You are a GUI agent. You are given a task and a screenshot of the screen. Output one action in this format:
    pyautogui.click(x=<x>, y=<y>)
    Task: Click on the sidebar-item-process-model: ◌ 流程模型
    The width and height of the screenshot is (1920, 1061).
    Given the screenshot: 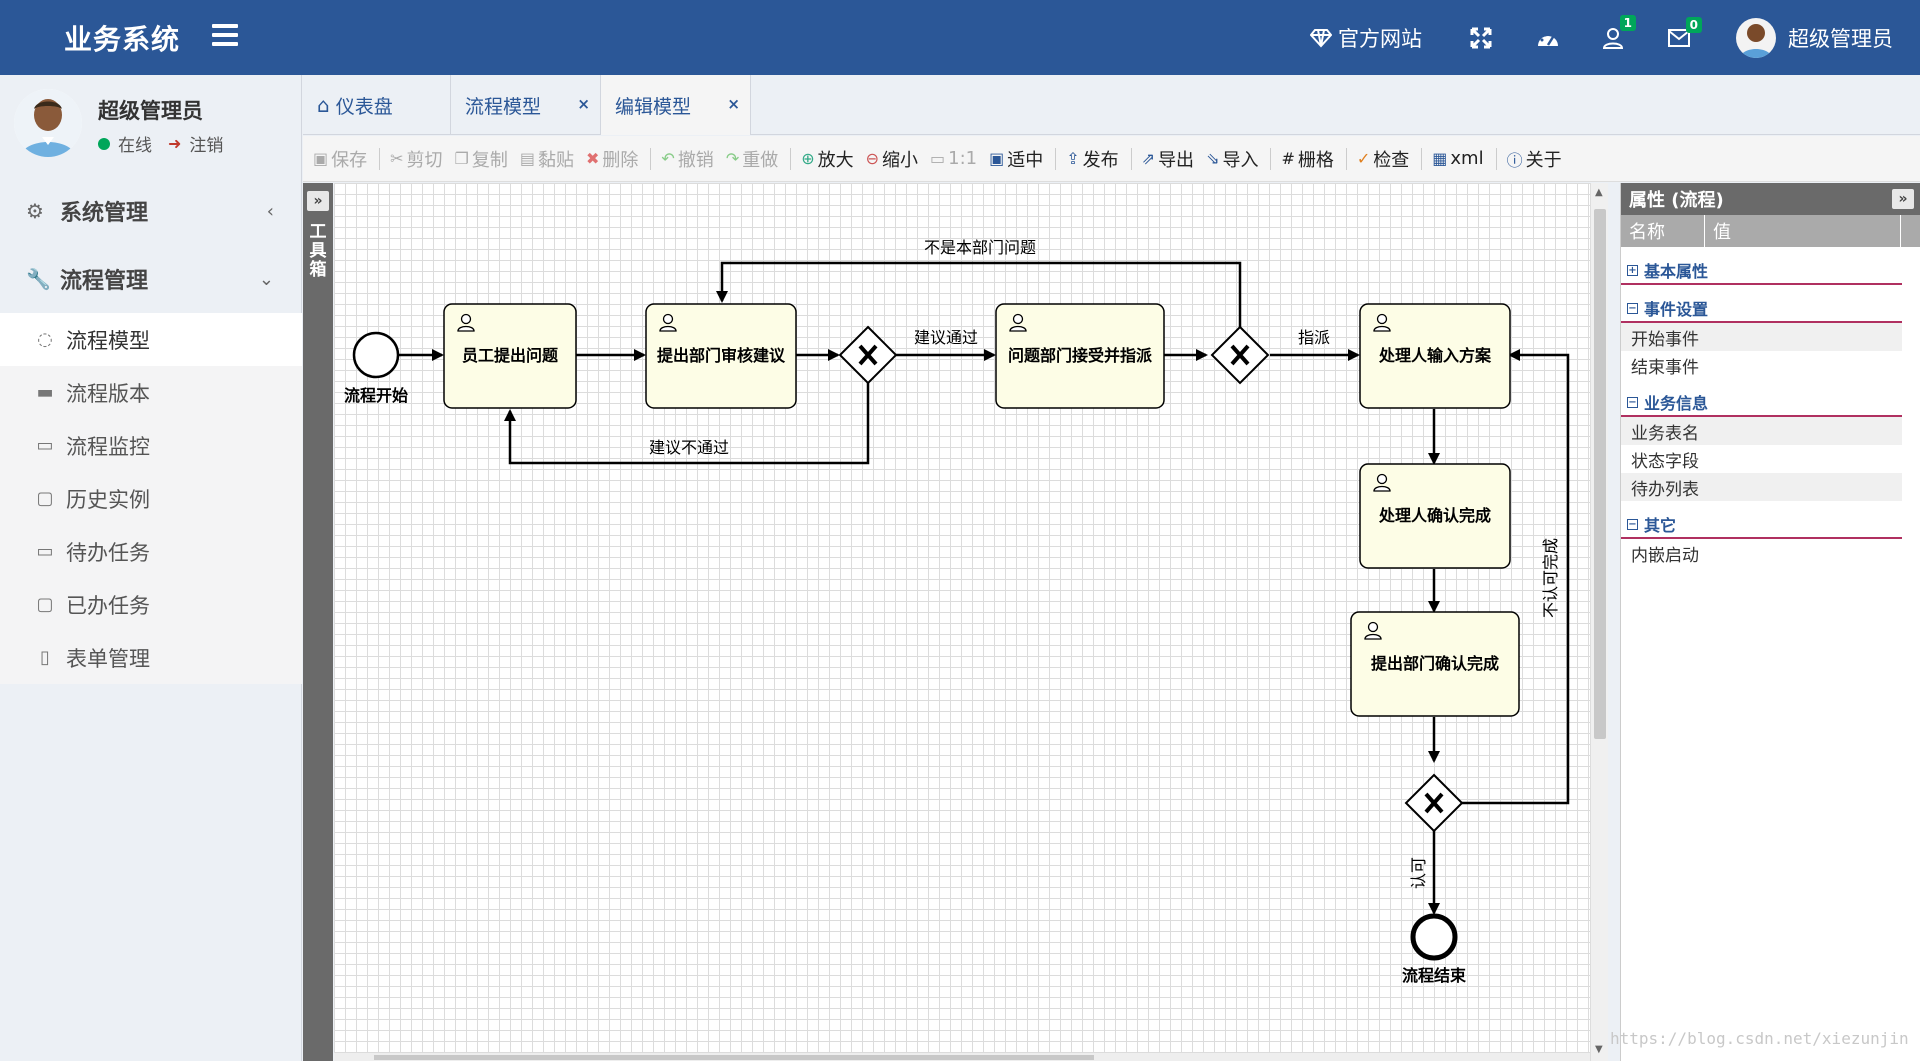 What is the action you would take?
    pyautogui.click(x=151, y=339)
    